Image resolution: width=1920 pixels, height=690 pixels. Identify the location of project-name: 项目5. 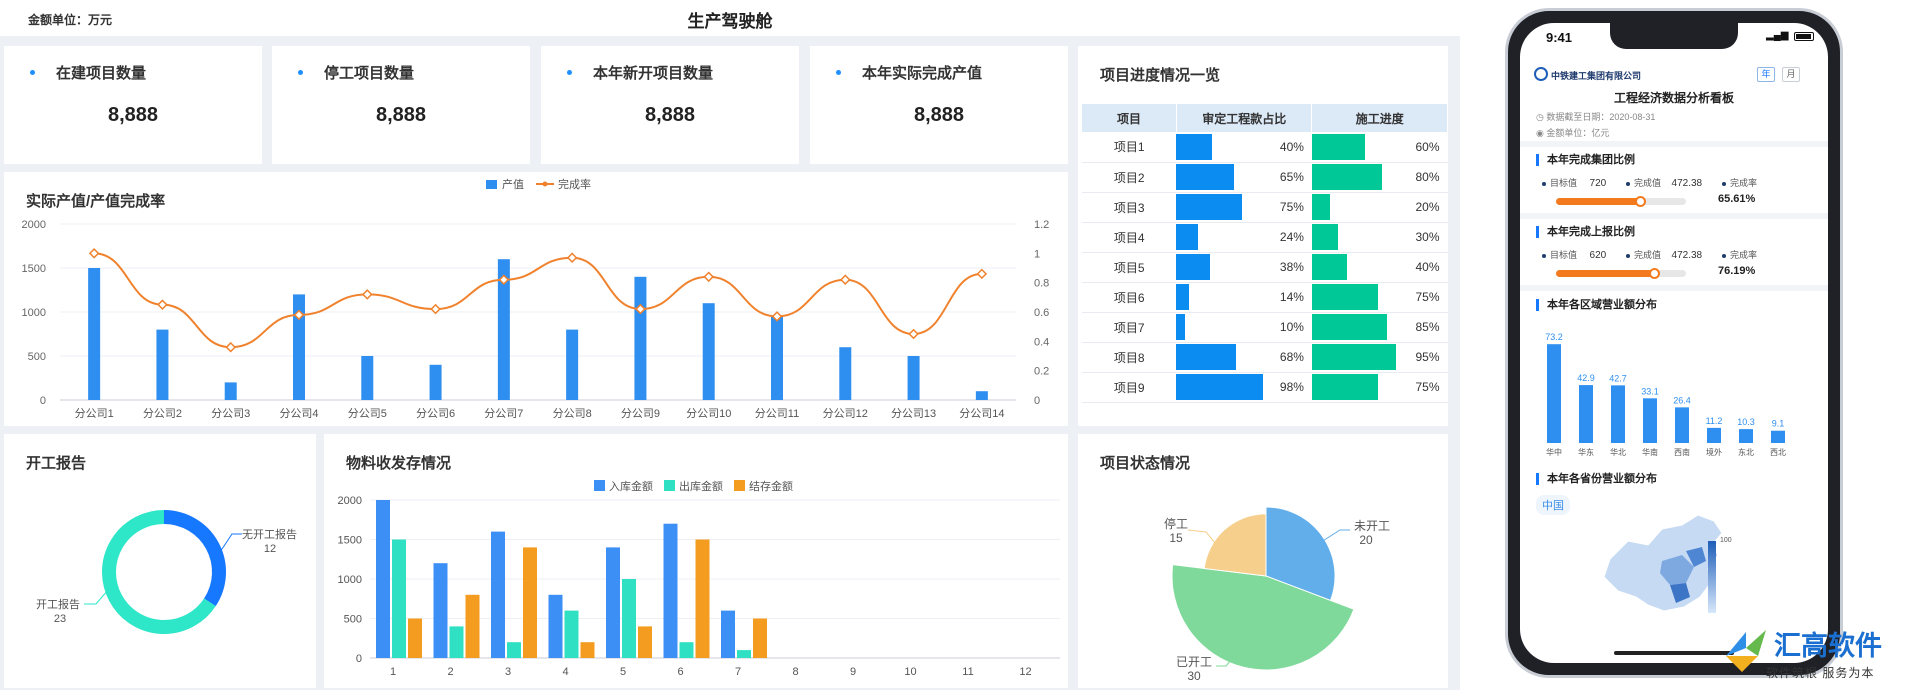
(1129, 267).